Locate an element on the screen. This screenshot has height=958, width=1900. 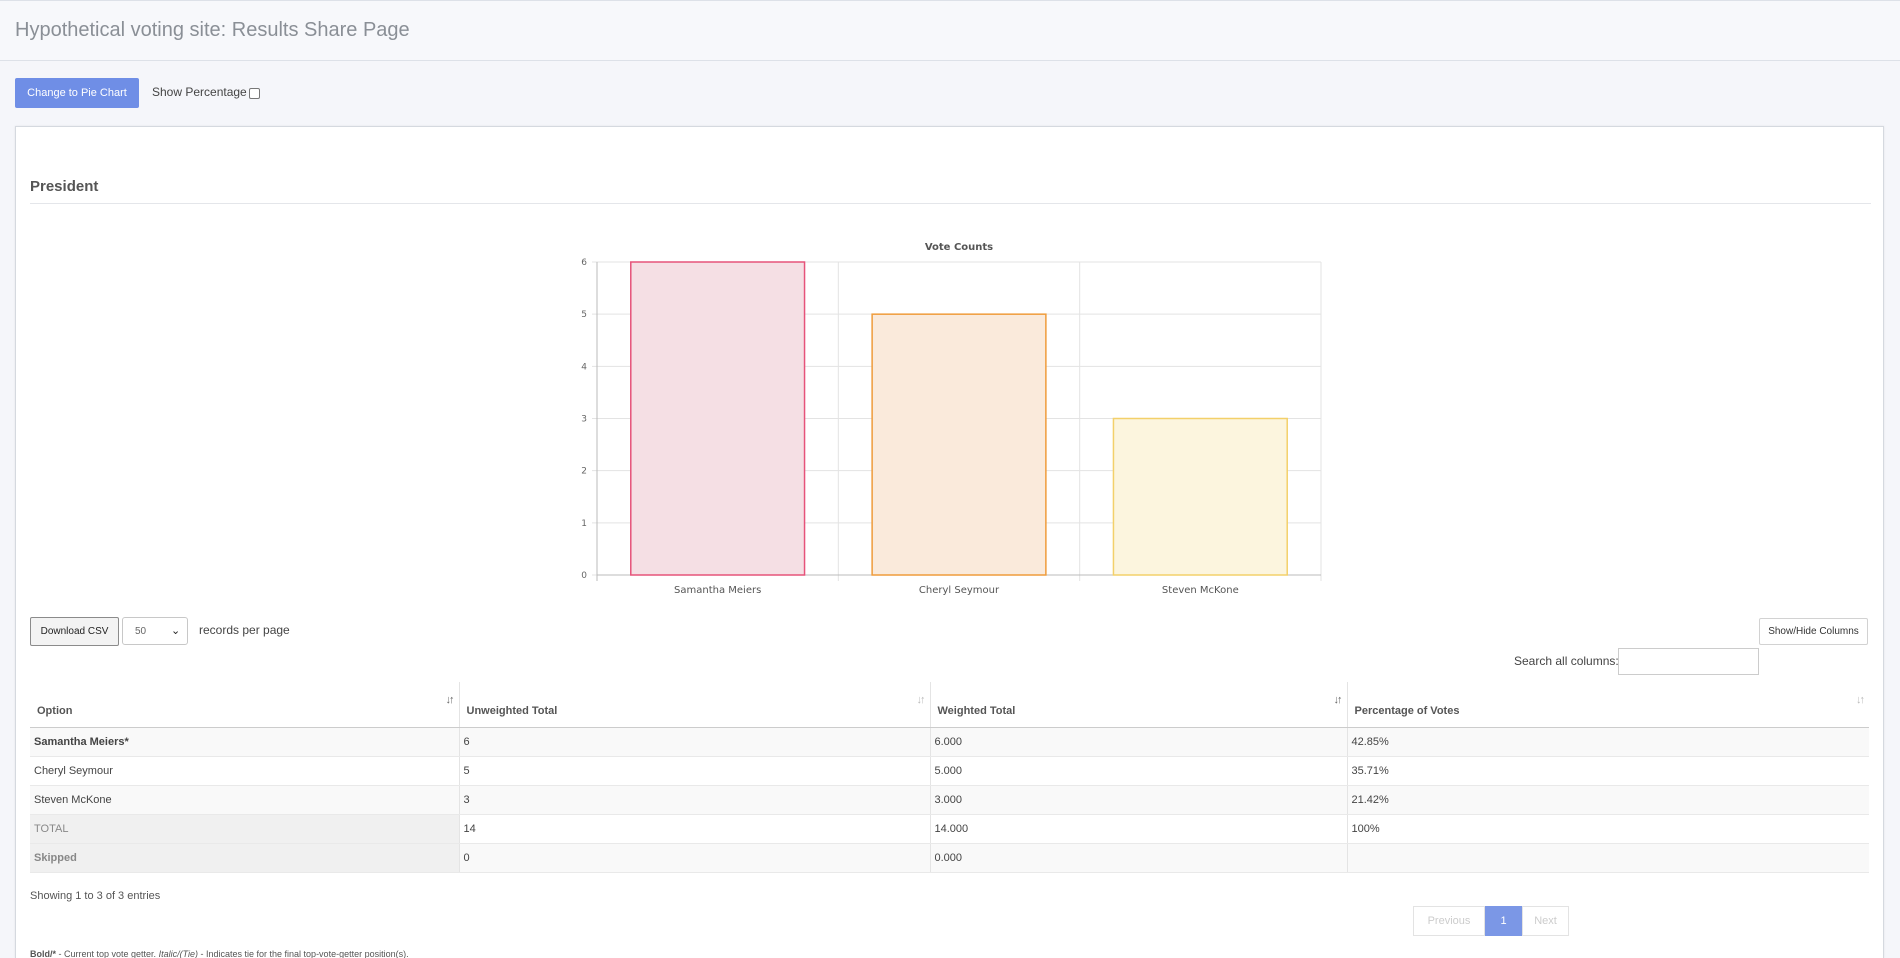
total-percentage: 100% is located at coordinates (1607, 829).